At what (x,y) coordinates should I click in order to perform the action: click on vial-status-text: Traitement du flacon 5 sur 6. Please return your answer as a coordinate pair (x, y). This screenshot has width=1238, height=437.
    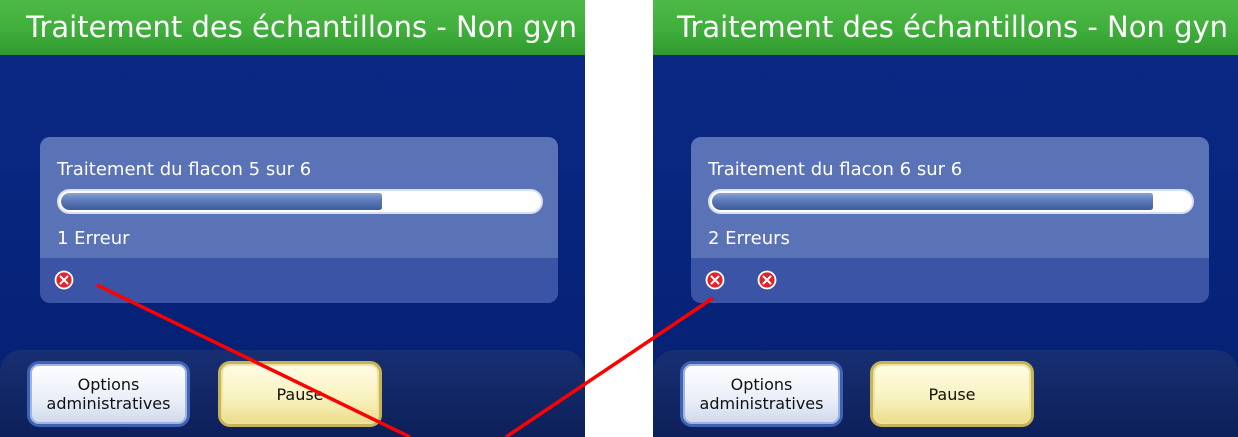
    Looking at the image, I should click on (184, 169).